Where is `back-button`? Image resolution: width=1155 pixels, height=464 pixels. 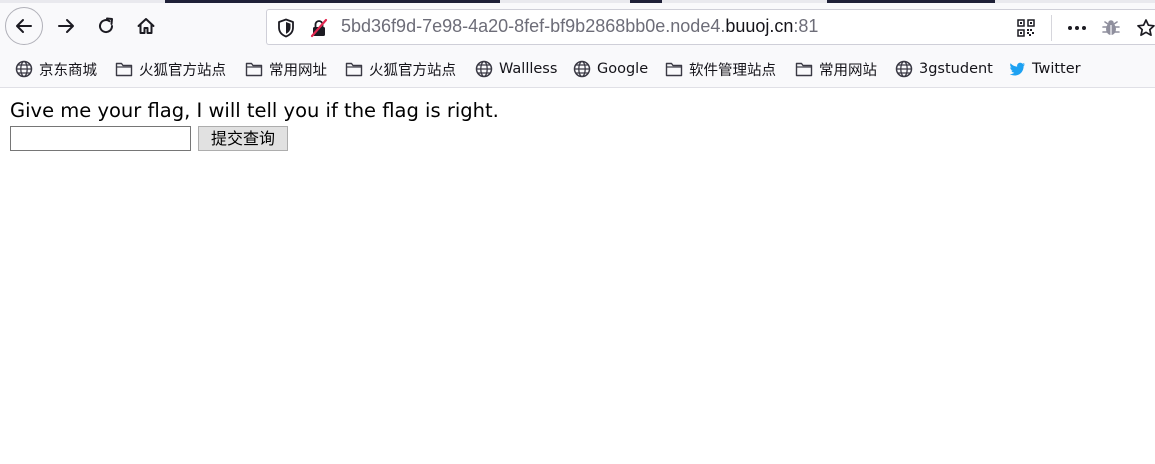
back-button is located at coordinates (24, 26).